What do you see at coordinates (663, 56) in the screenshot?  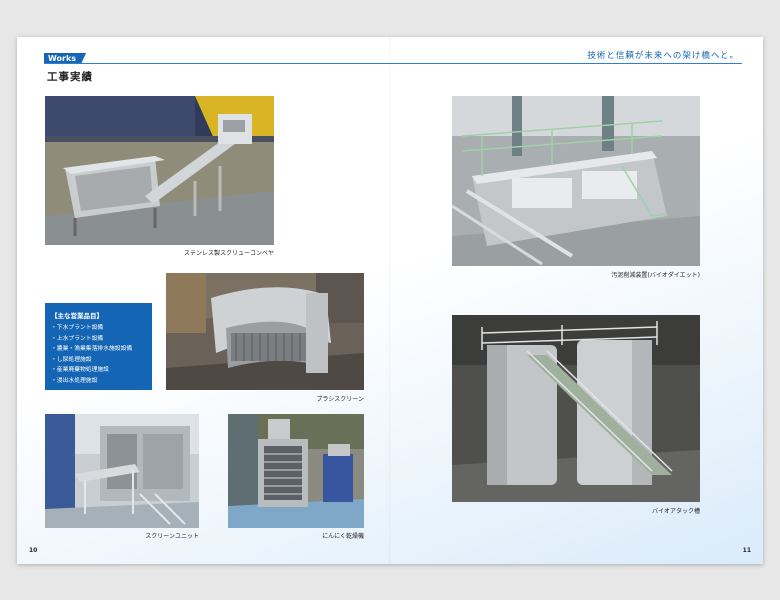 I see `slogan: 技術と信頼が未来への架け橋へと。` at bounding box center [663, 56].